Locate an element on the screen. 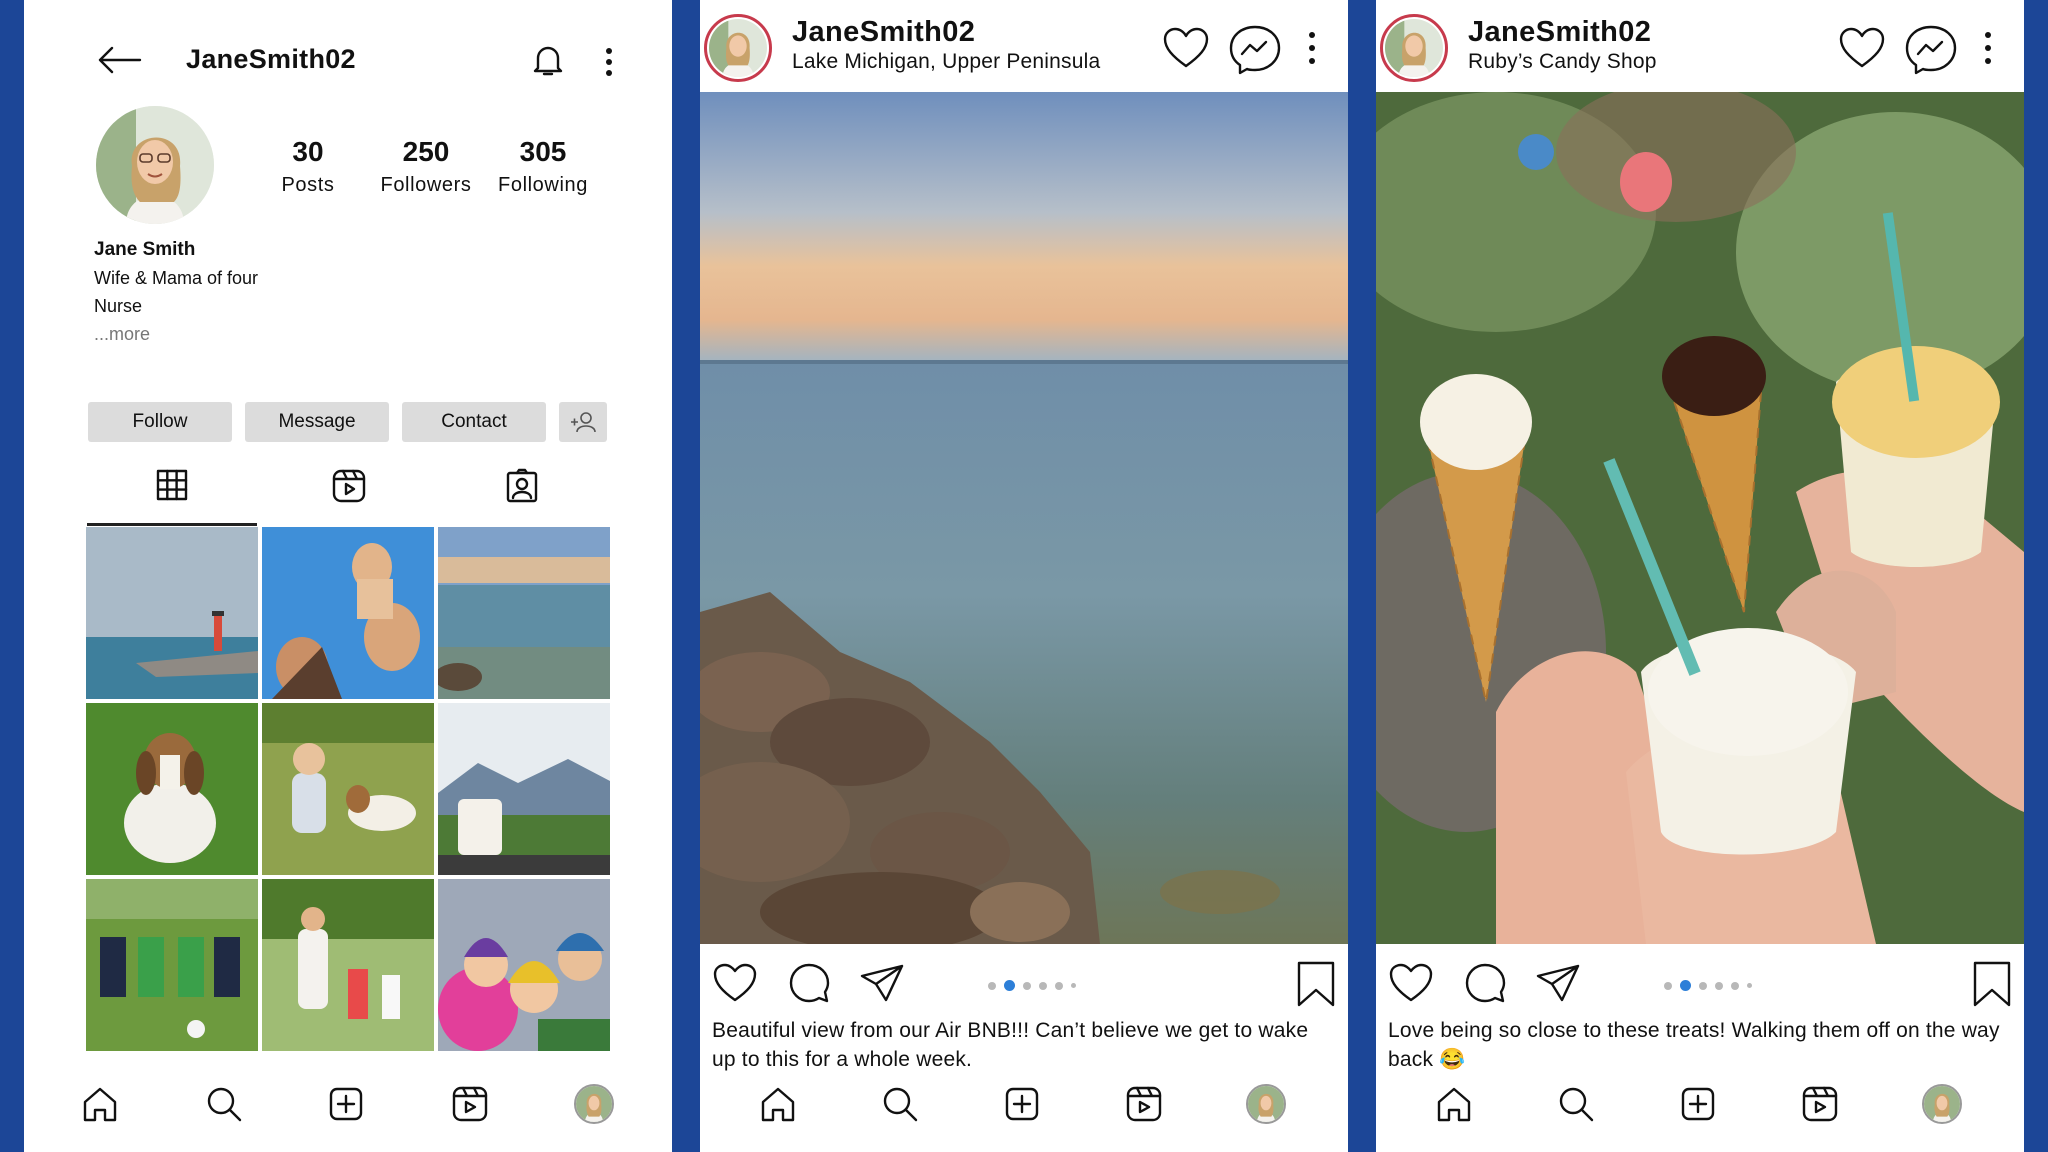 The height and width of the screenshot is (1152, 2048). grid-post-kids-soccer is located at coordinates (172, 965).